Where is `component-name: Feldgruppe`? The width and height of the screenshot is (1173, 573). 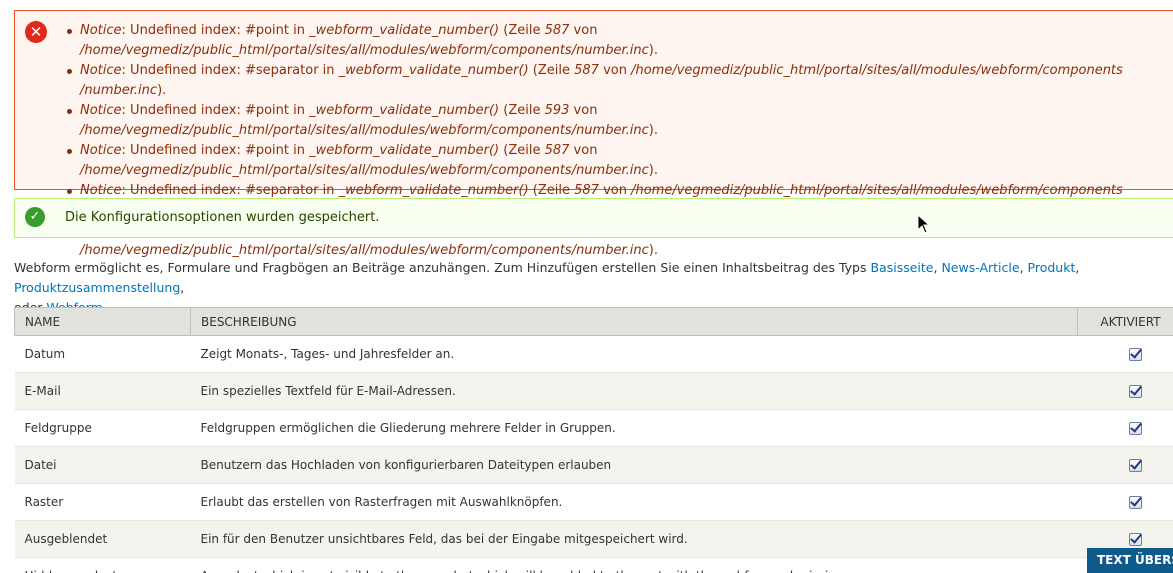
component-name: Feldgruppe is located at coordinates (102, 428).